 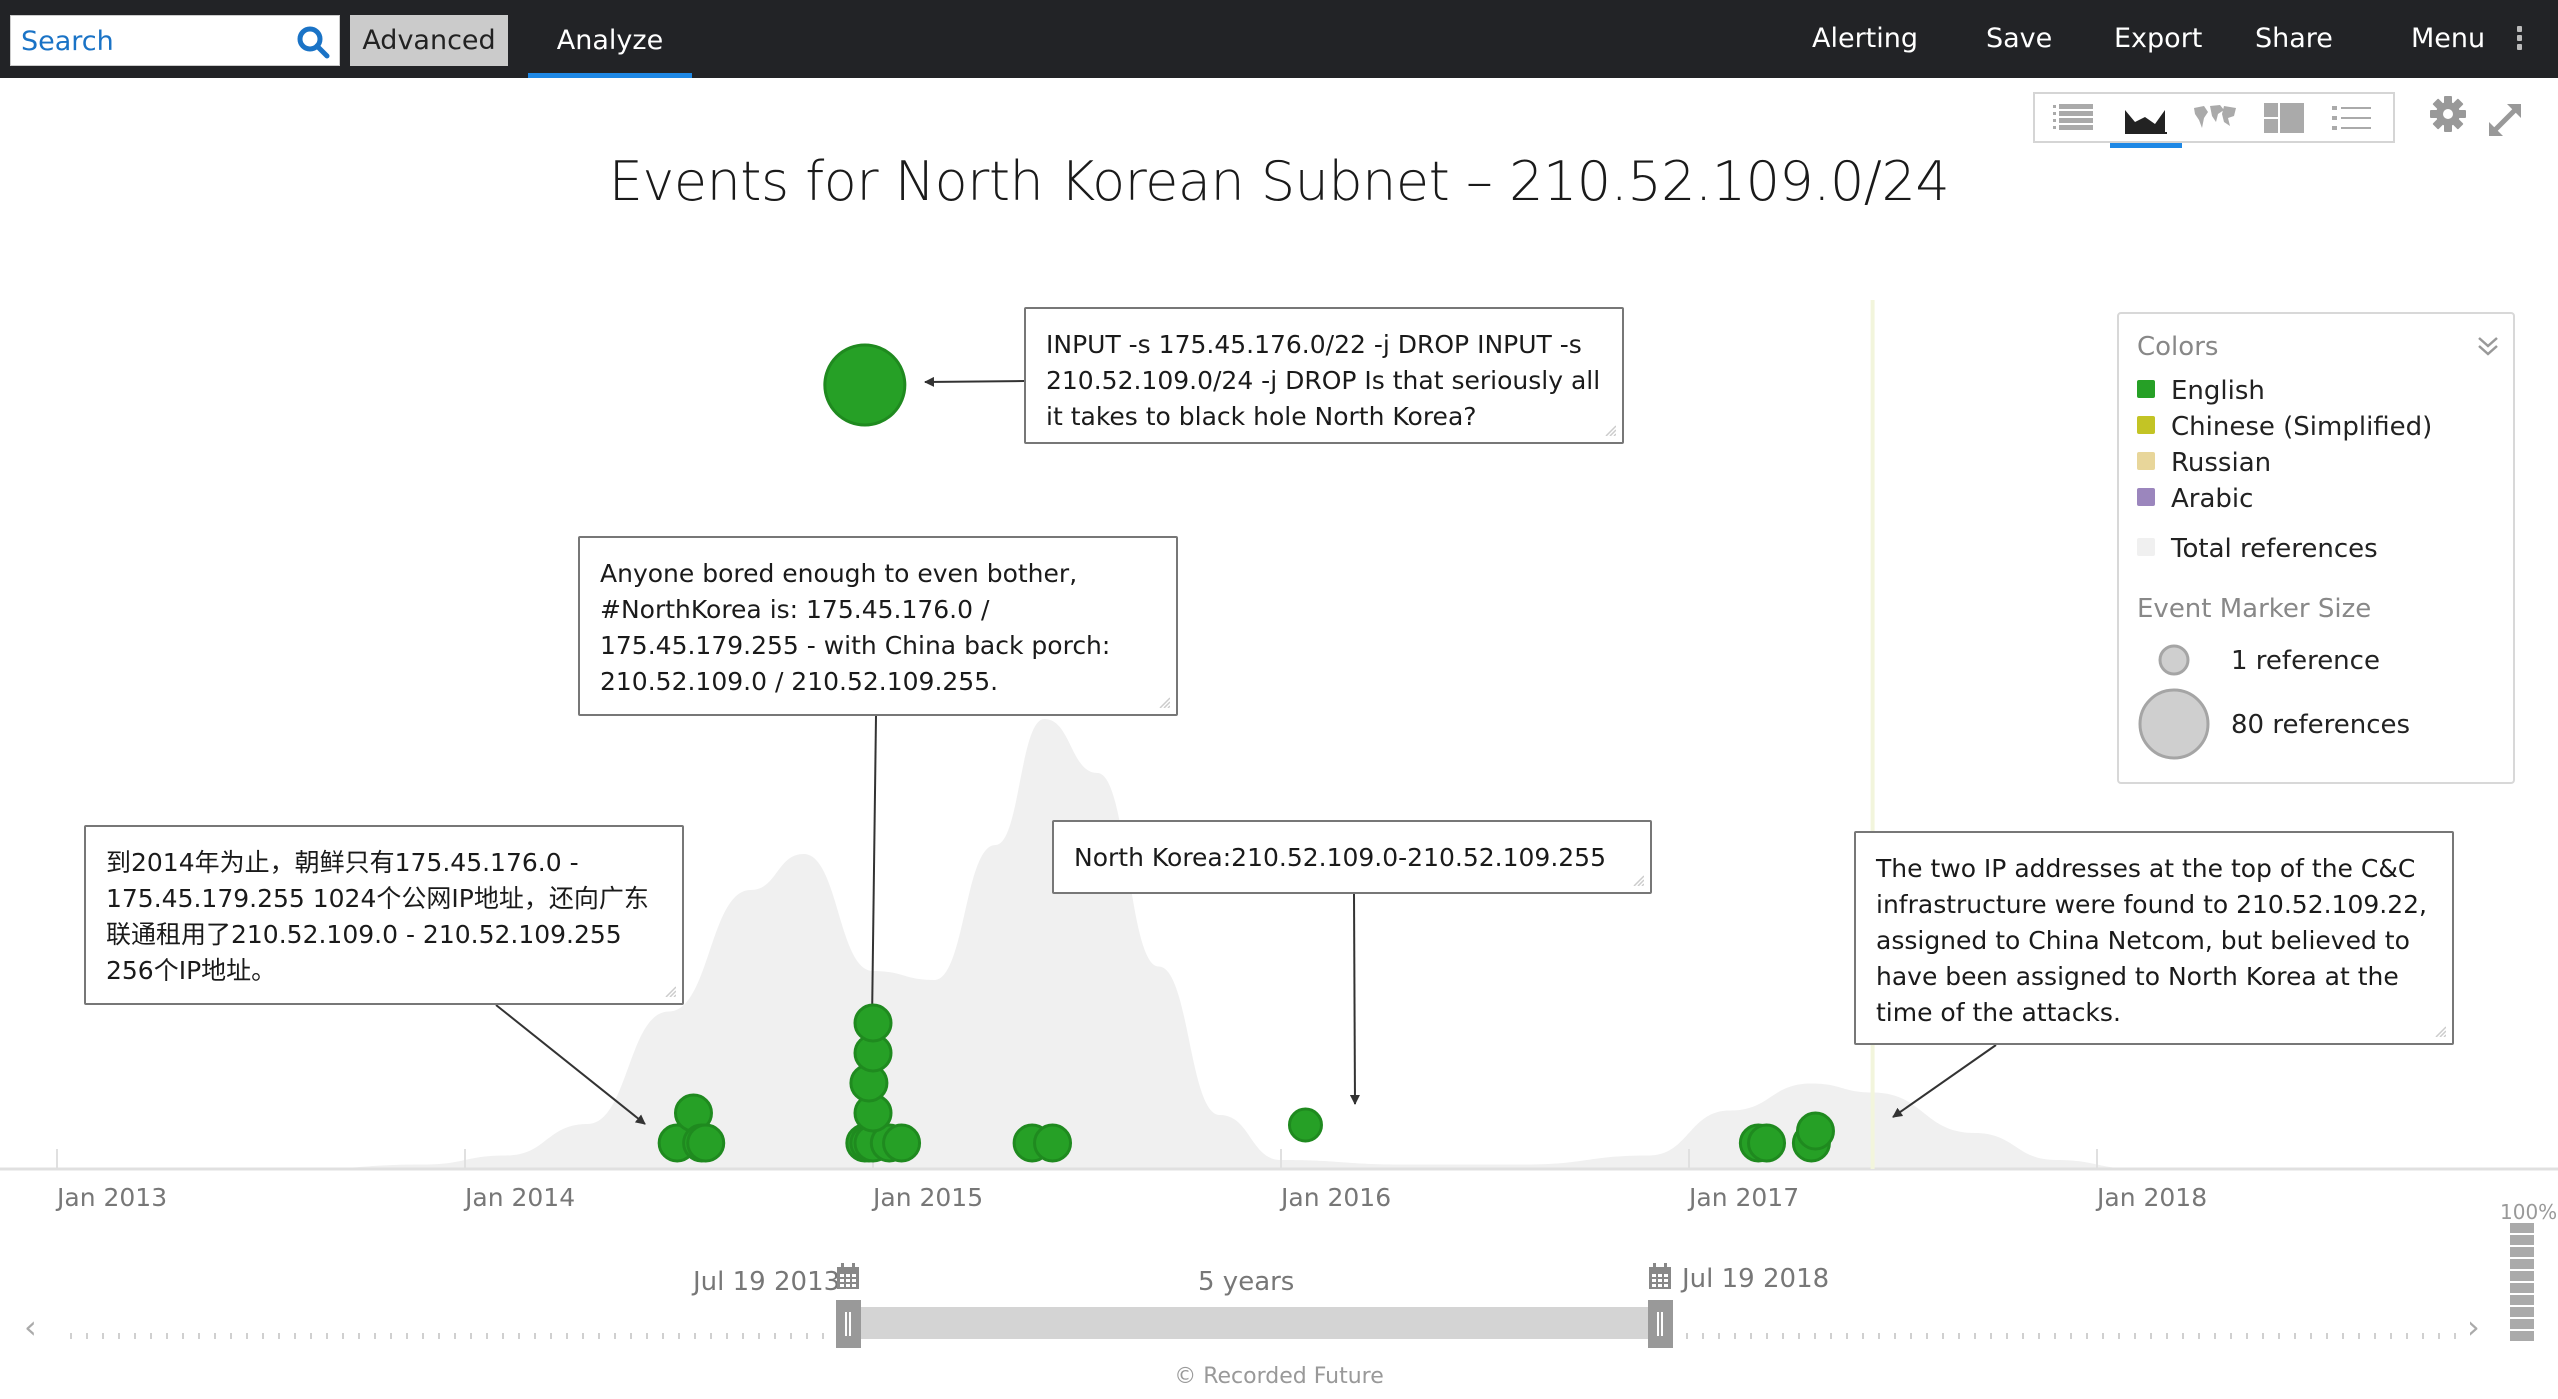 I want to click on legend-label: English, so click(x=2218, y=391).